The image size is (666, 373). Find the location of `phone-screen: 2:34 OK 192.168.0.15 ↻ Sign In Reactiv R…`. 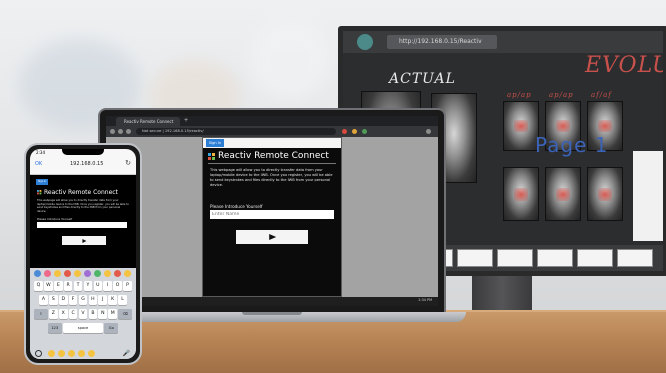

phone-screen: 2:34 OK 192.168.0.15 ↻ Sign In Reactiv R… is located at coordinates (83, 254).